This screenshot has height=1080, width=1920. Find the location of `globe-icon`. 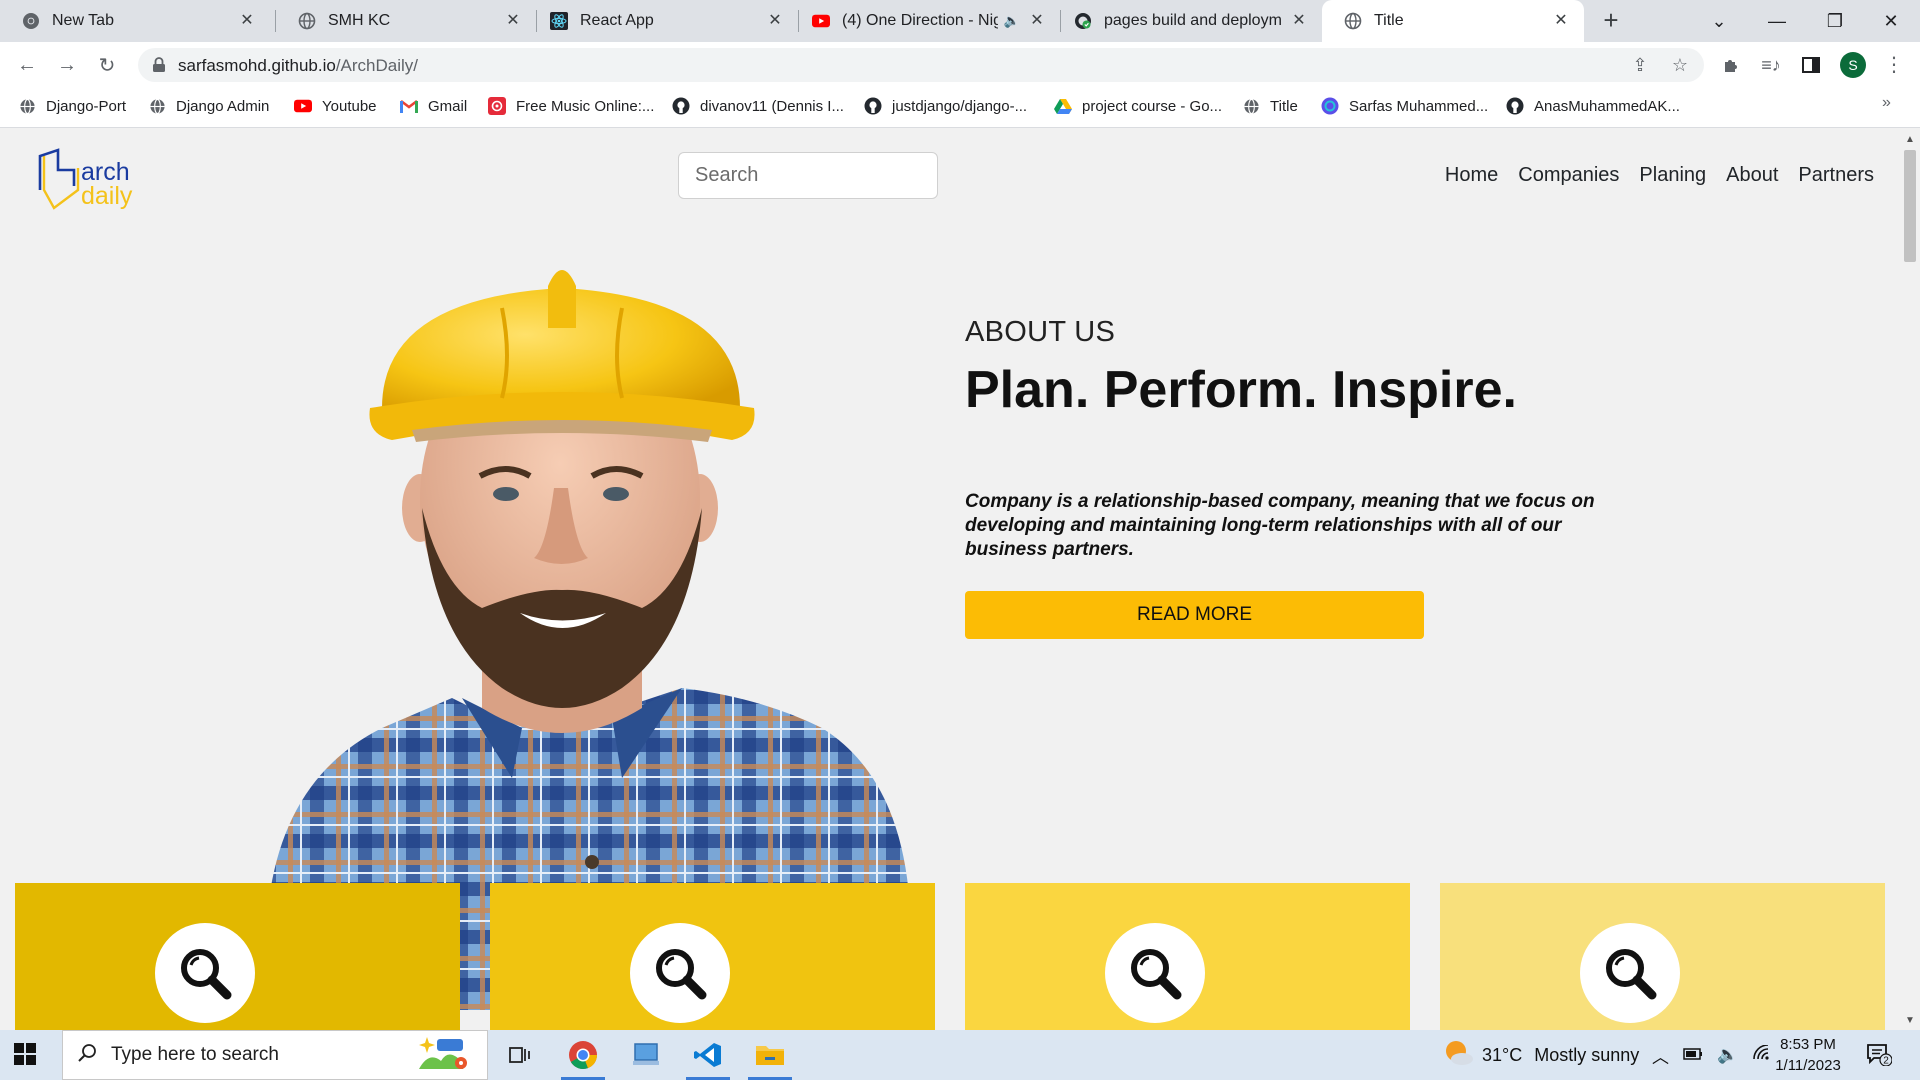

globe-icon is located at coordinates (1353, 21).